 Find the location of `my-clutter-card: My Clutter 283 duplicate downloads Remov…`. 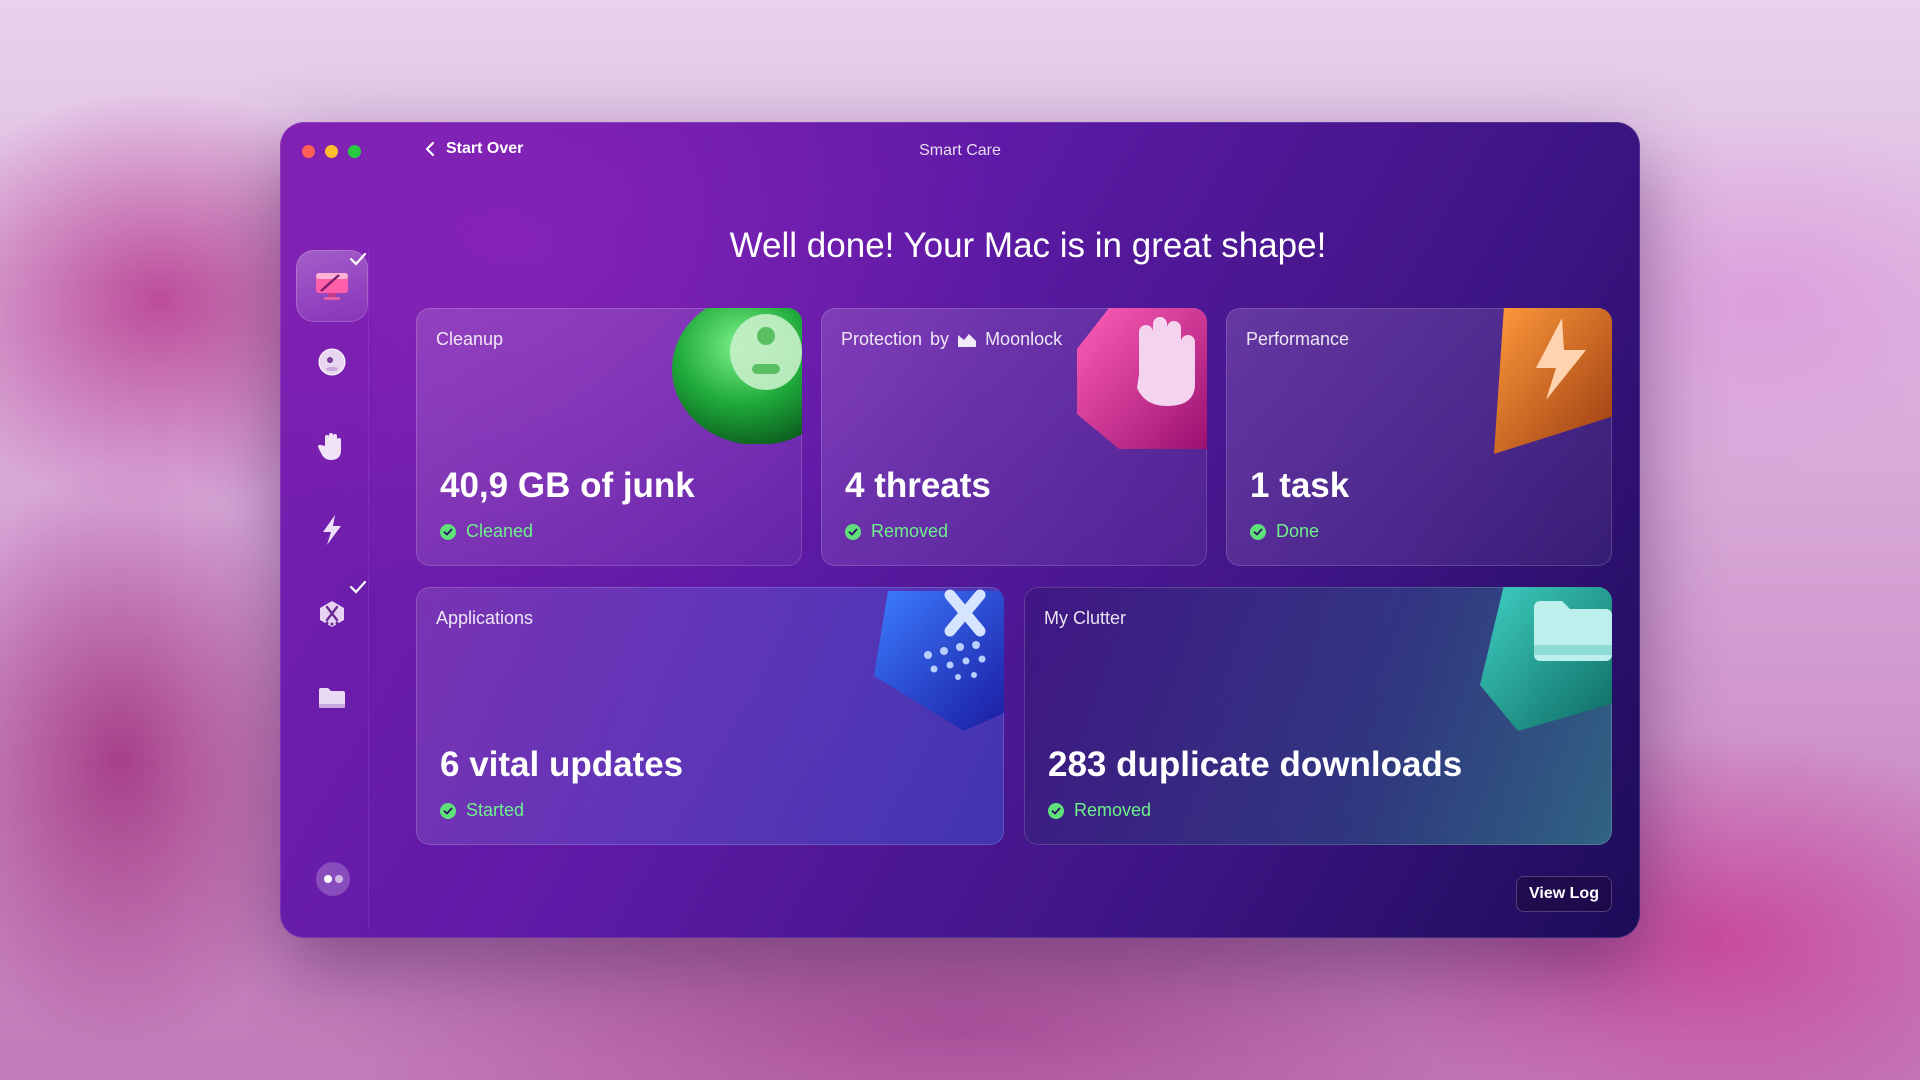

my-clutter-card: My Clutter 283 duplicate downloads Remov… is located at coordinates (1318, 716).